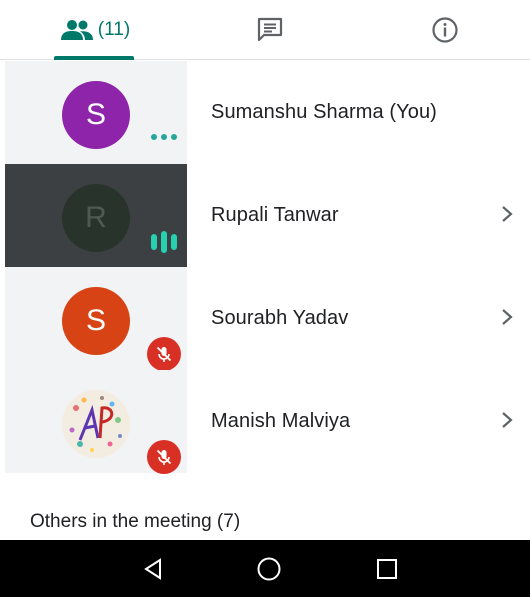 This screenshot has height=597, width=530. I want to click on participant-count: (11), so click(114, 29).